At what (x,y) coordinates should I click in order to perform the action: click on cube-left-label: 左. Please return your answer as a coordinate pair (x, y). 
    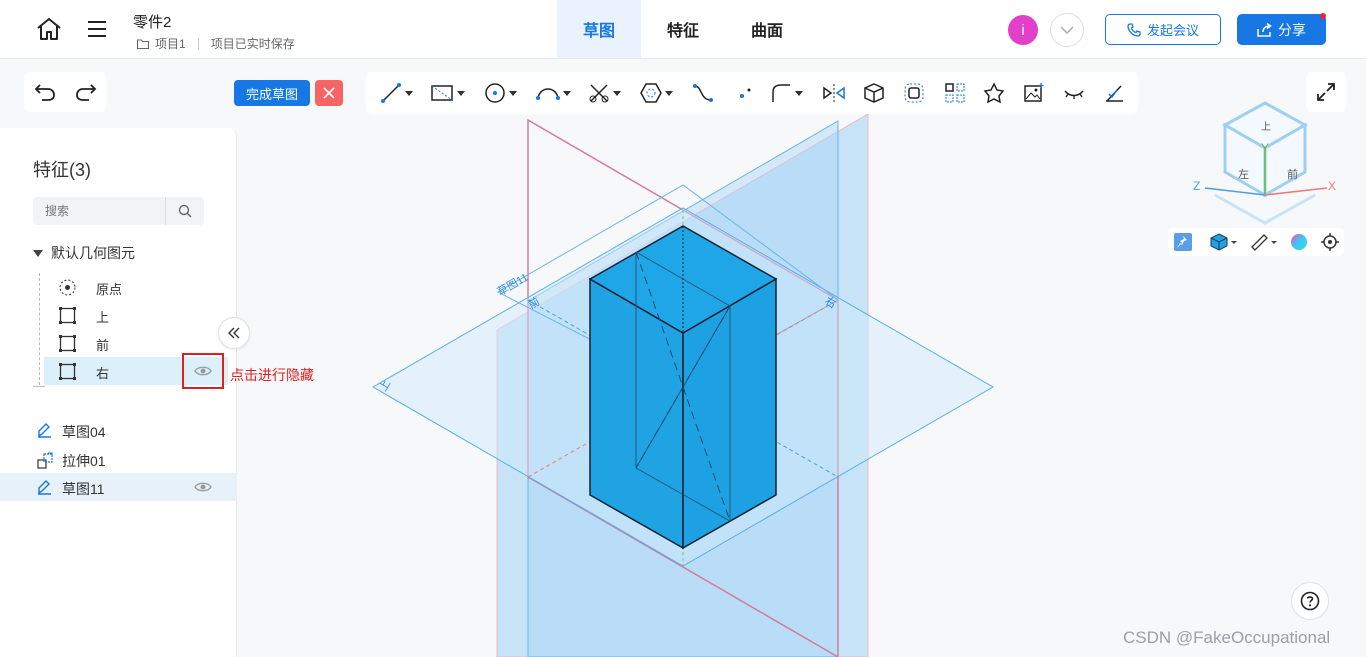
    Looking at the image, I should click on (1243, 174).